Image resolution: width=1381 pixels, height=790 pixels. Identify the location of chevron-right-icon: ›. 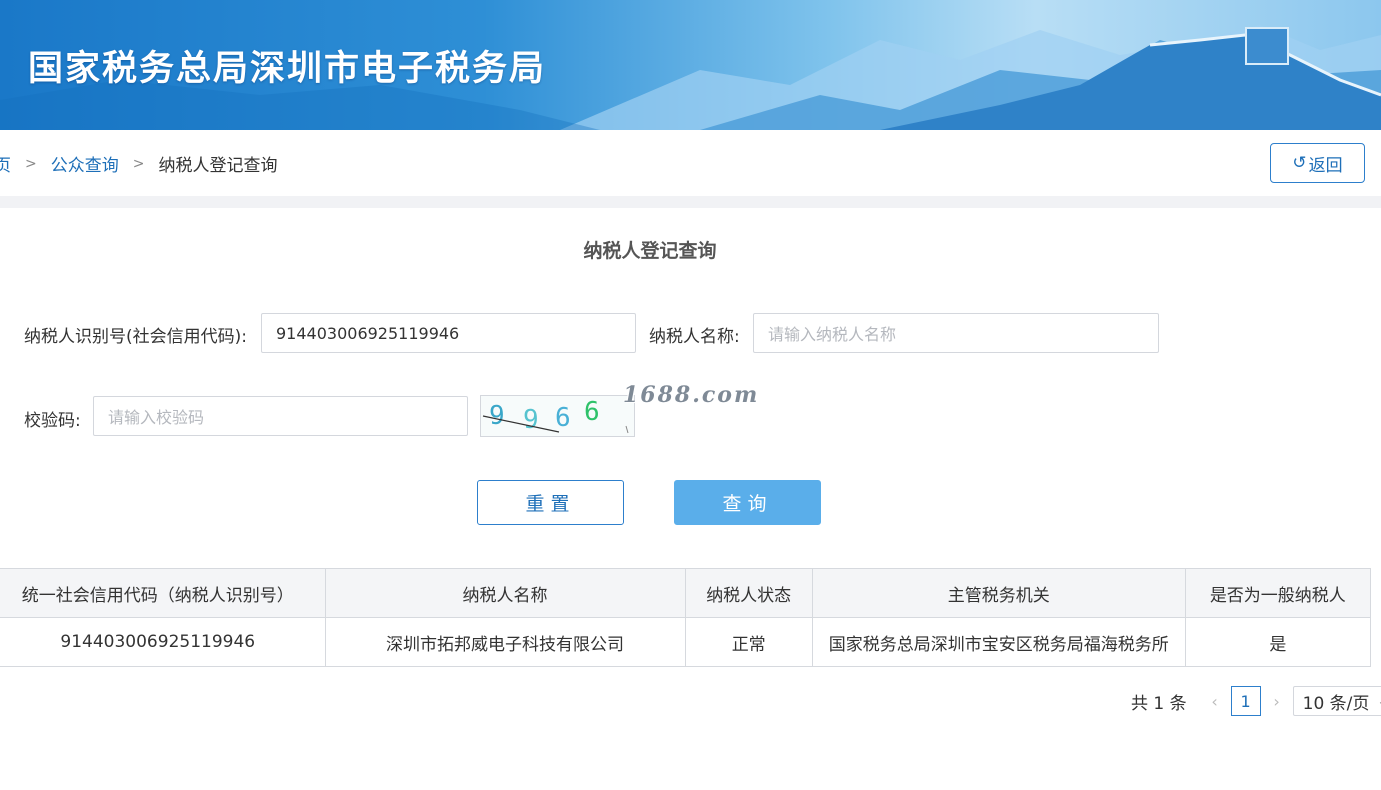
(1277, 701).